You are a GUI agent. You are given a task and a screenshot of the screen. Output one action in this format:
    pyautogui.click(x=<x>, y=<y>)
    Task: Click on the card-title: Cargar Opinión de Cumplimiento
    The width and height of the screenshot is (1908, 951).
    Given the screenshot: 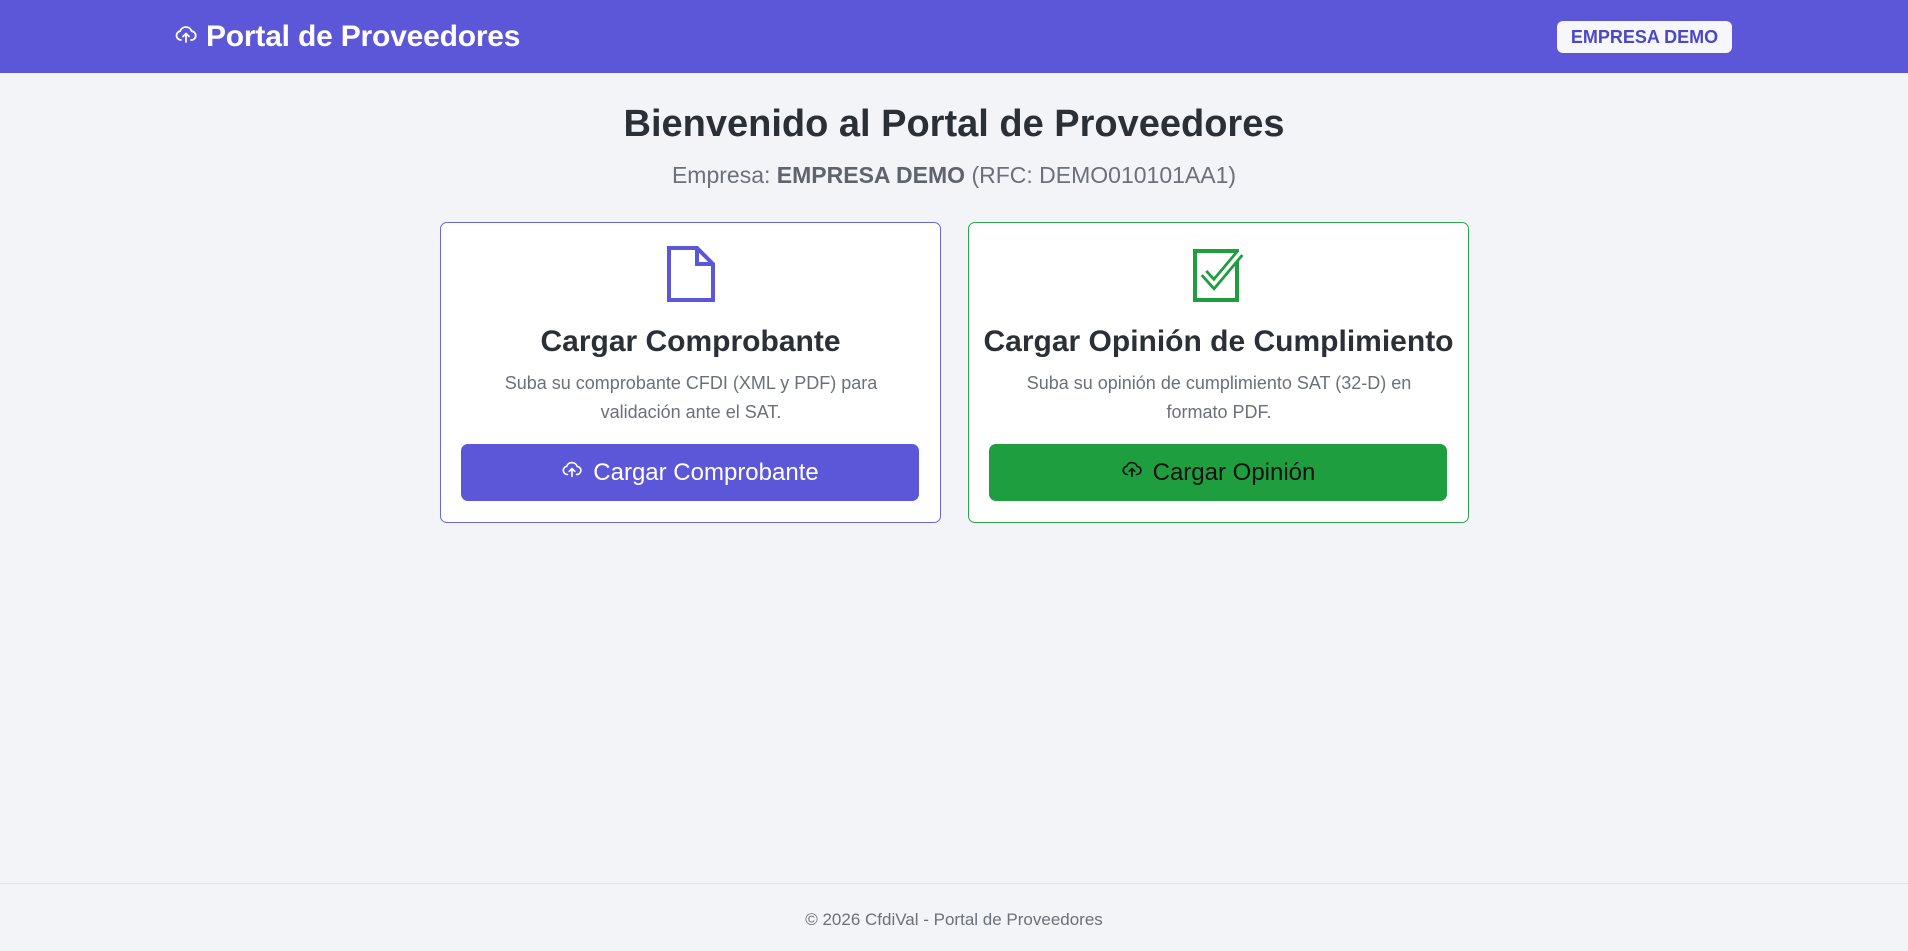 What is the action you would take?
    pyautogui.click(x=1218, y=341)
    